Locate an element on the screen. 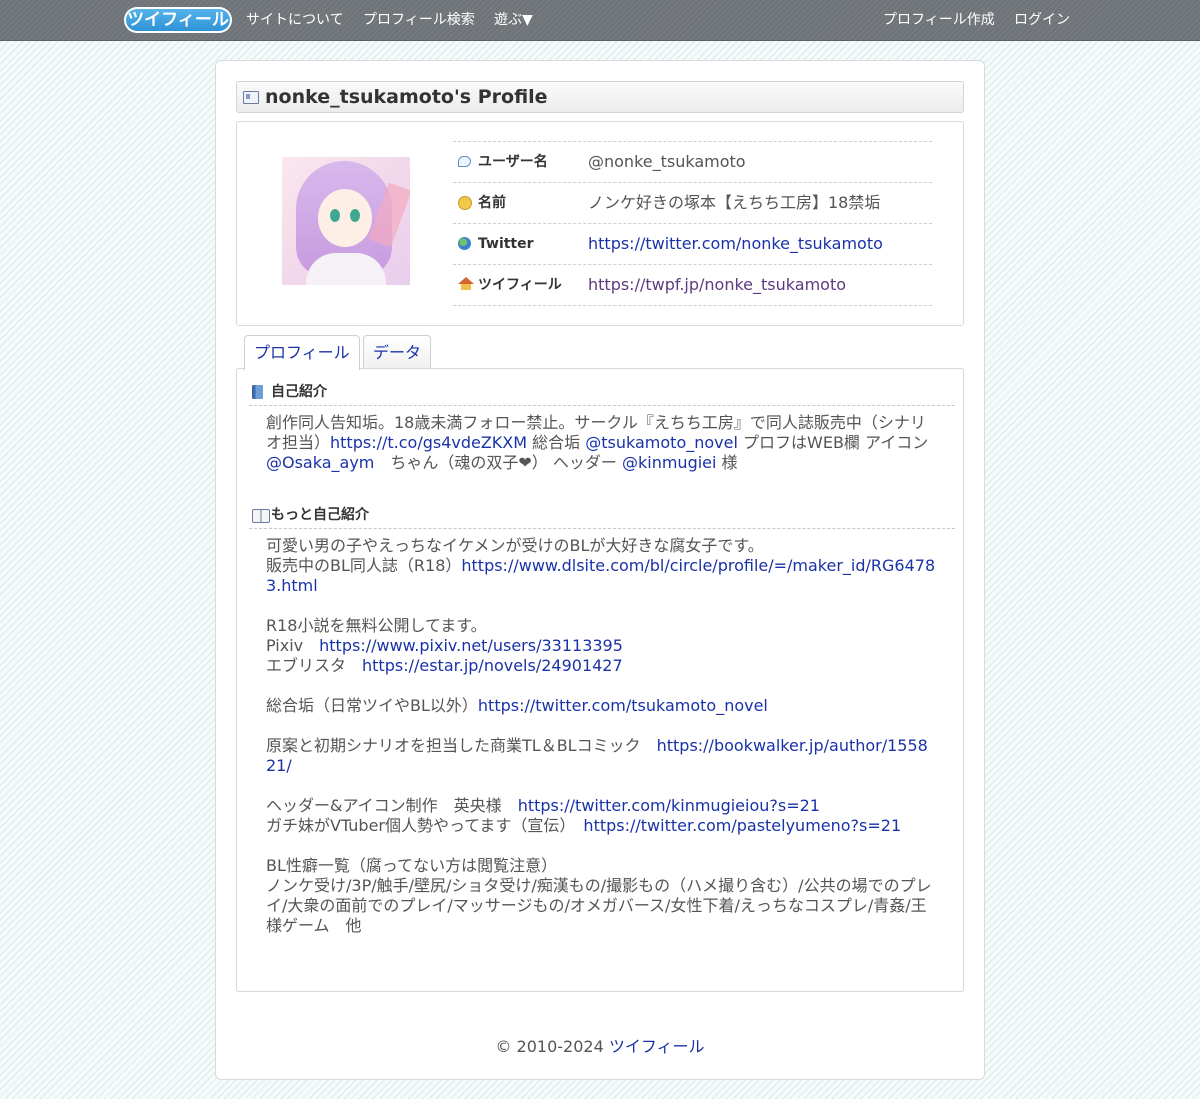 The width and height of the screenshot is (1200, 1099). twpf-label: ツイフィール is located at coordinates (520, 285).